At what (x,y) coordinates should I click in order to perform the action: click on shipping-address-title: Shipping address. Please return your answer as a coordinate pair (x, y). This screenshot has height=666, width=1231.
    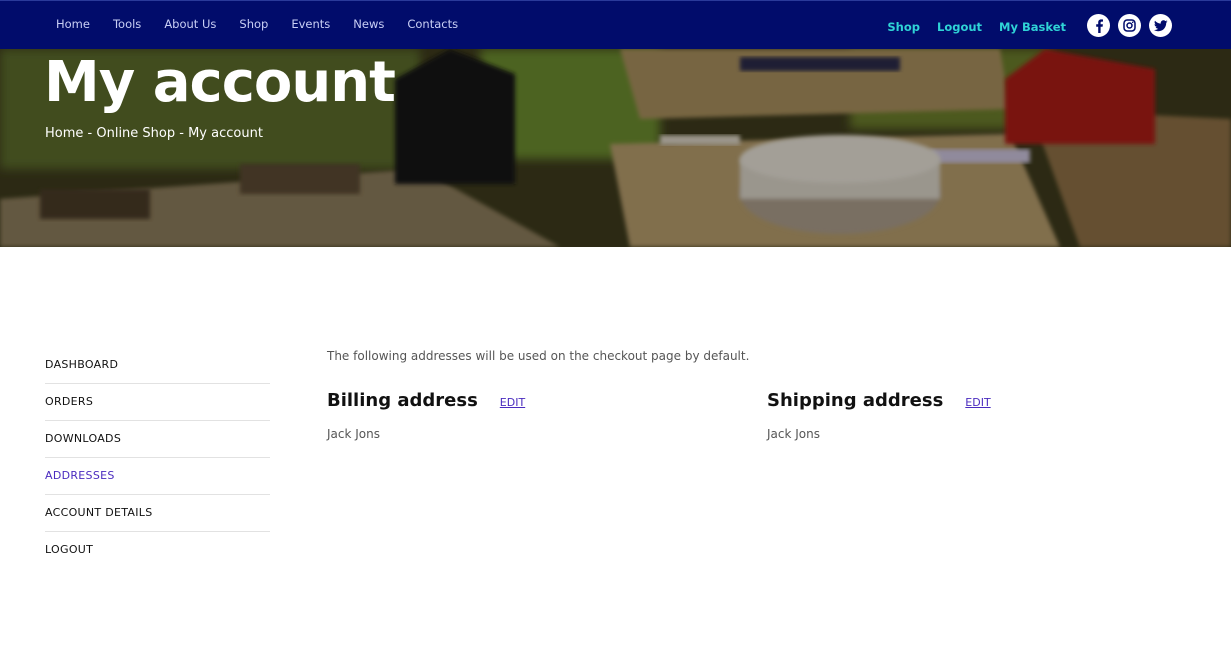
    Looking at the image, I should click on (855, 400).